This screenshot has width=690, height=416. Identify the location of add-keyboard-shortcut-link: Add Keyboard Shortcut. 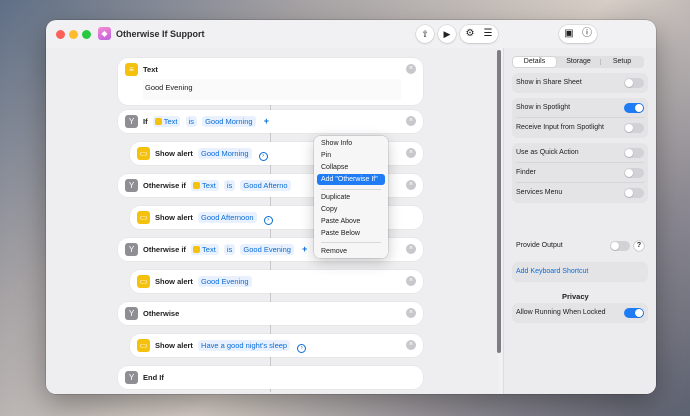
(552, 272).